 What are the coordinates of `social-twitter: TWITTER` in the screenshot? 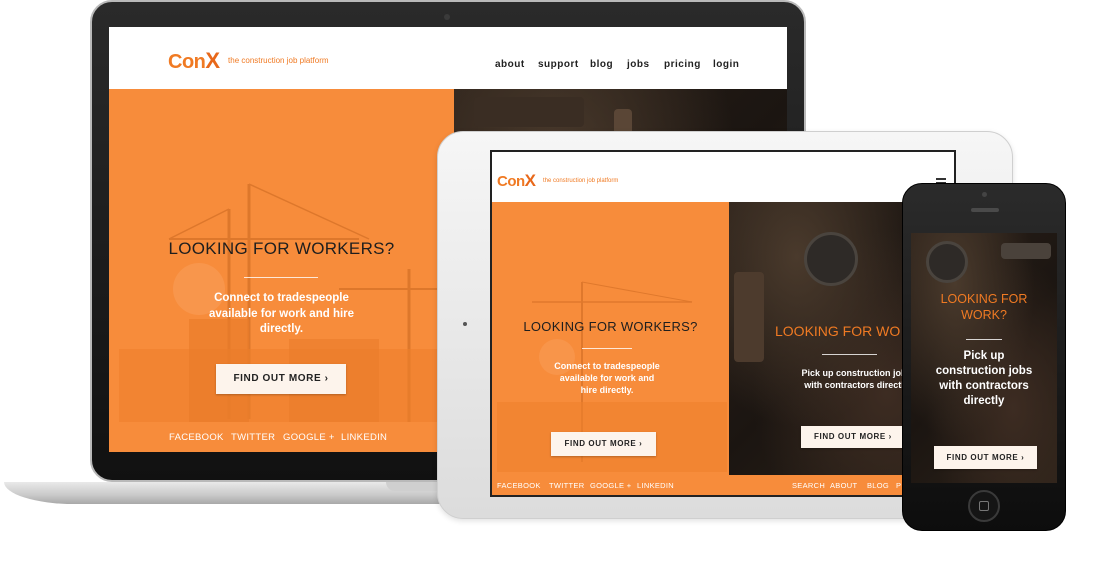 It's located at (253, 437).